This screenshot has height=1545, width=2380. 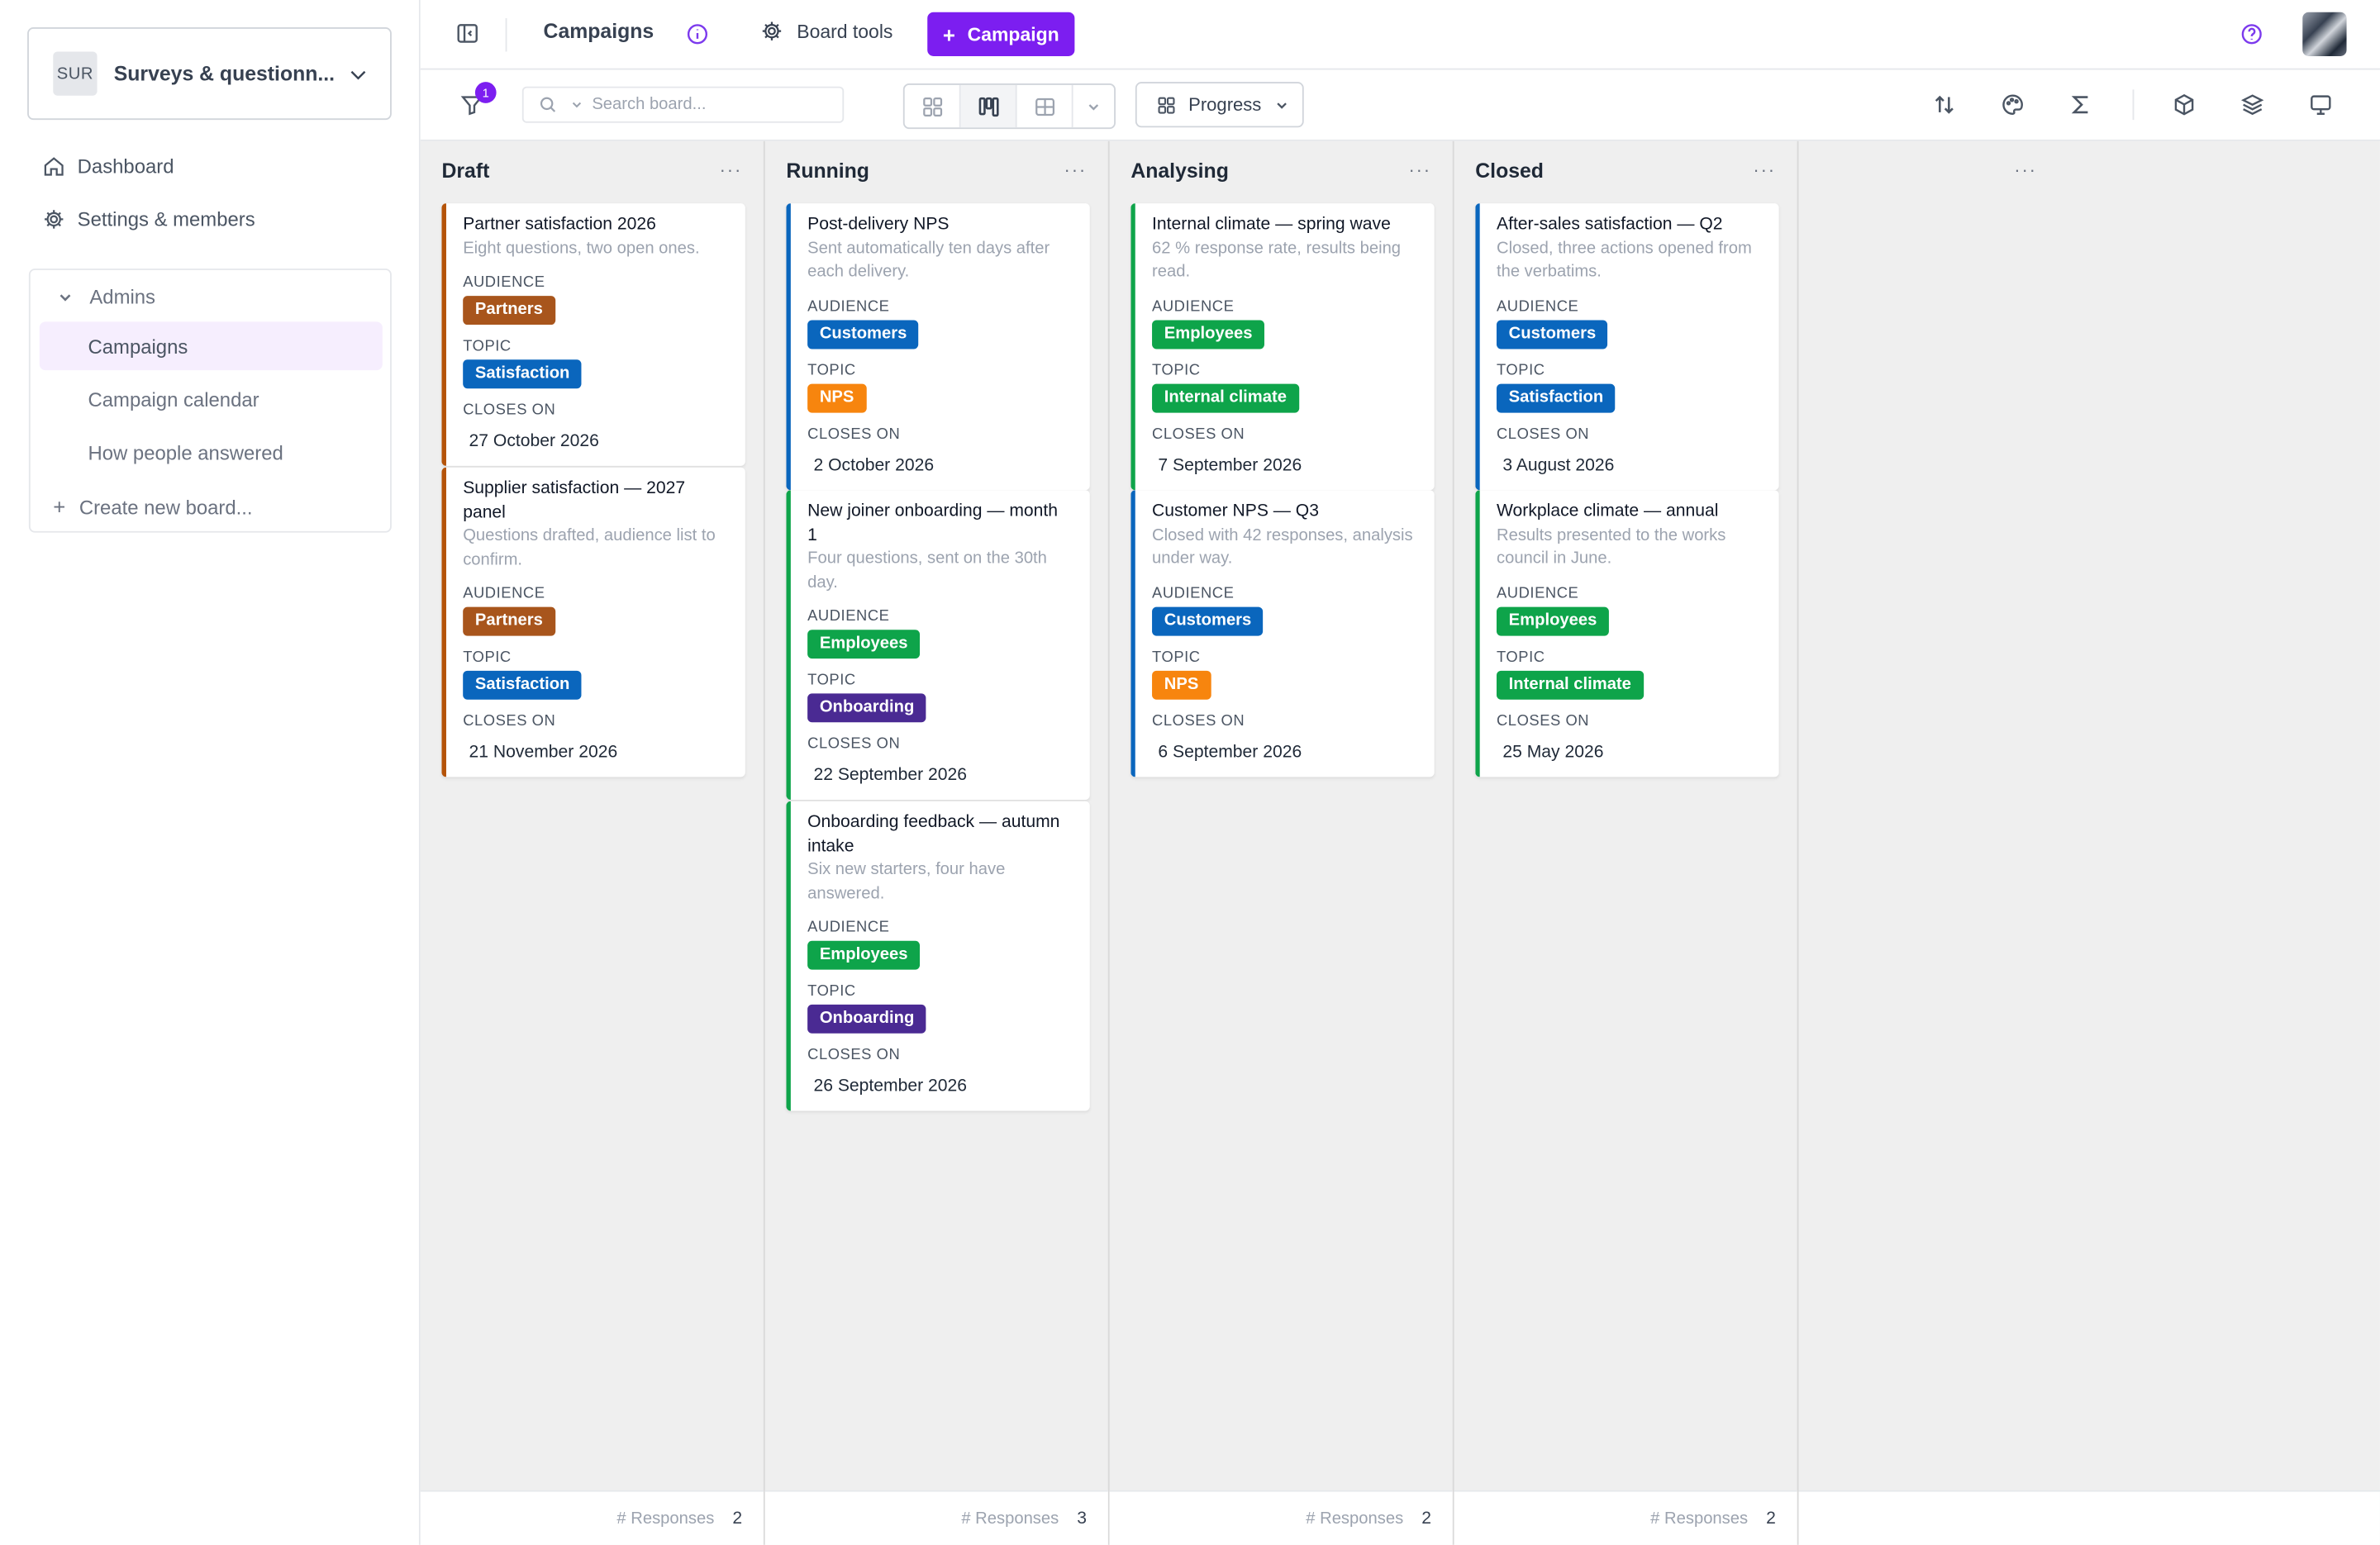 I want to click on group-header: Admins, so click(x=106, y=296).